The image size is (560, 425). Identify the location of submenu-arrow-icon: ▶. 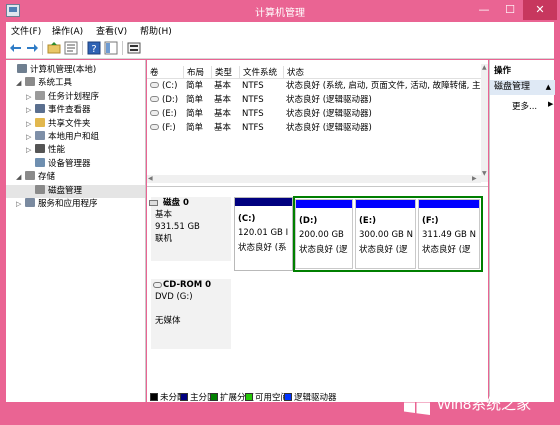
(550, 104).